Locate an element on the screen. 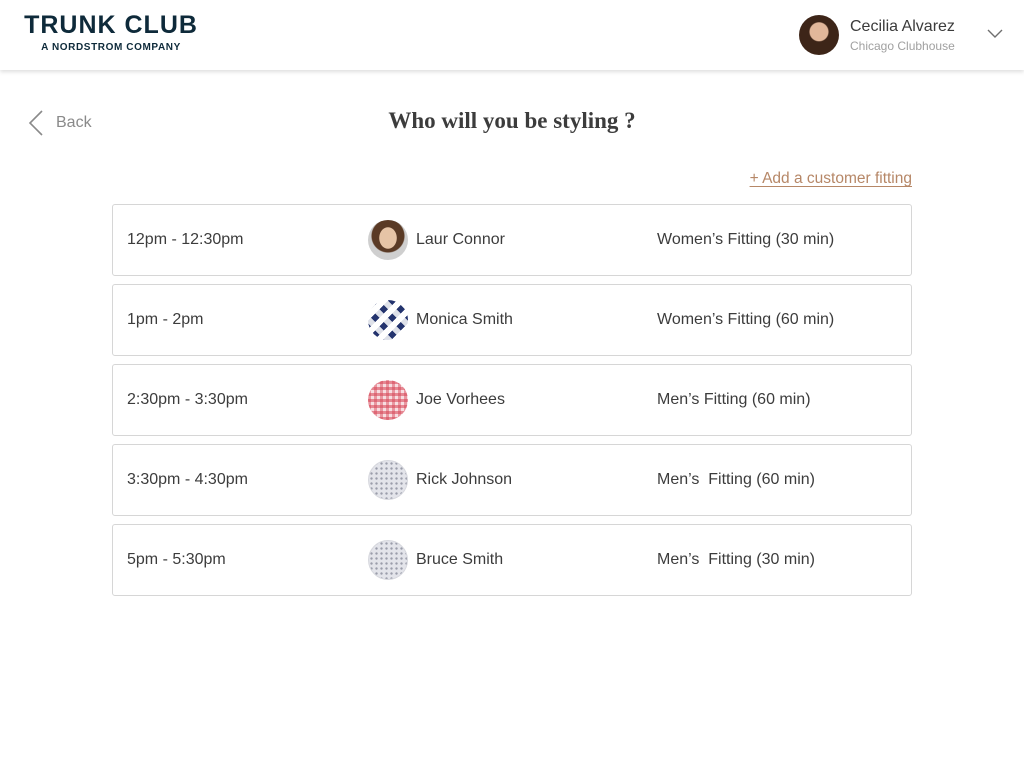  appointment-time: 1pm - 2pm is located at coordinates (165, 319).